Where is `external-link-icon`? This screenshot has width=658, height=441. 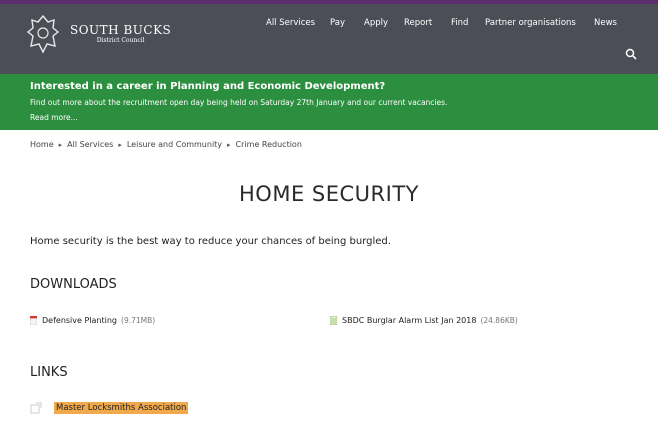 external-link-icon is located at coordinates (36, 408).